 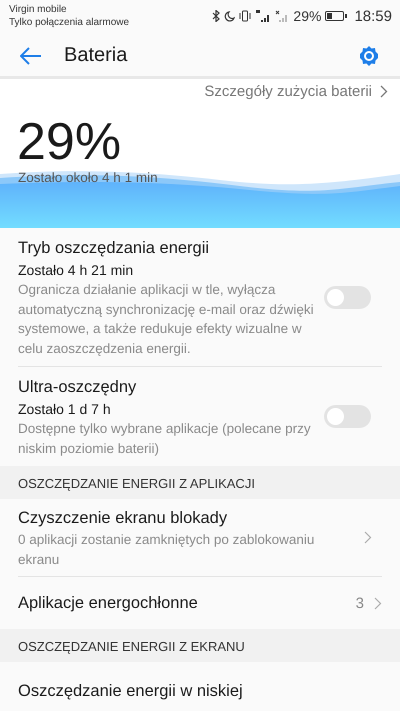 I want to click on setting-title: Tryb oszczędzania energii, so click(x=114, y=248).